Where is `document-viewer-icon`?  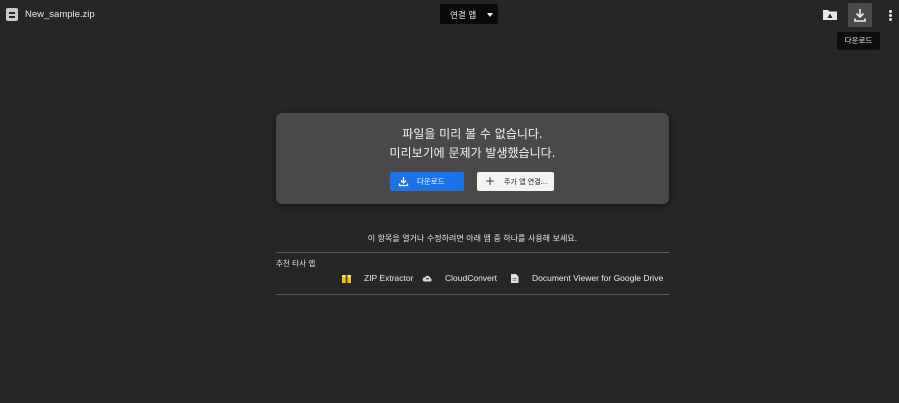 document-viewer-icon is located at coordinates (515, 278).